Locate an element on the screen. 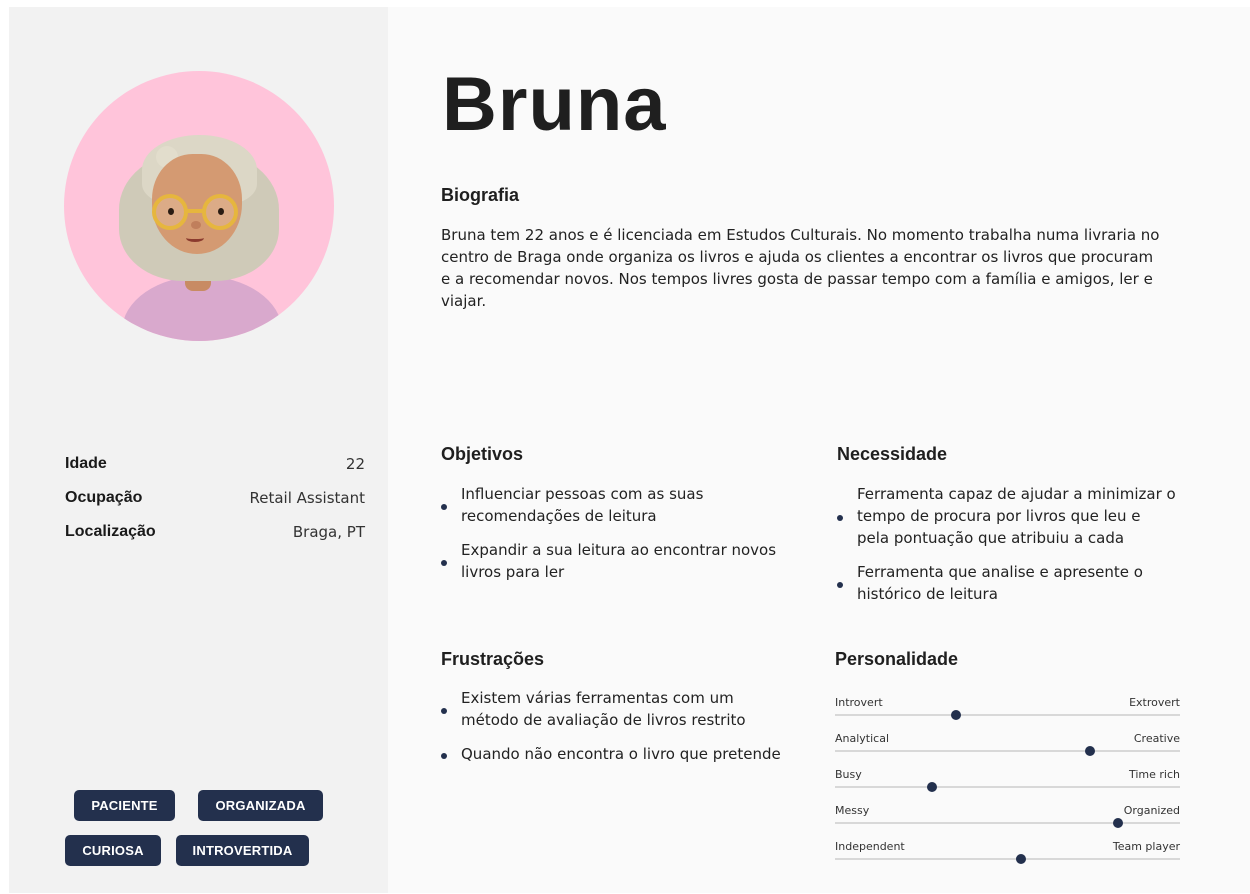  trait-slider: Analytical Creative is located at coordinates (1007, 750).